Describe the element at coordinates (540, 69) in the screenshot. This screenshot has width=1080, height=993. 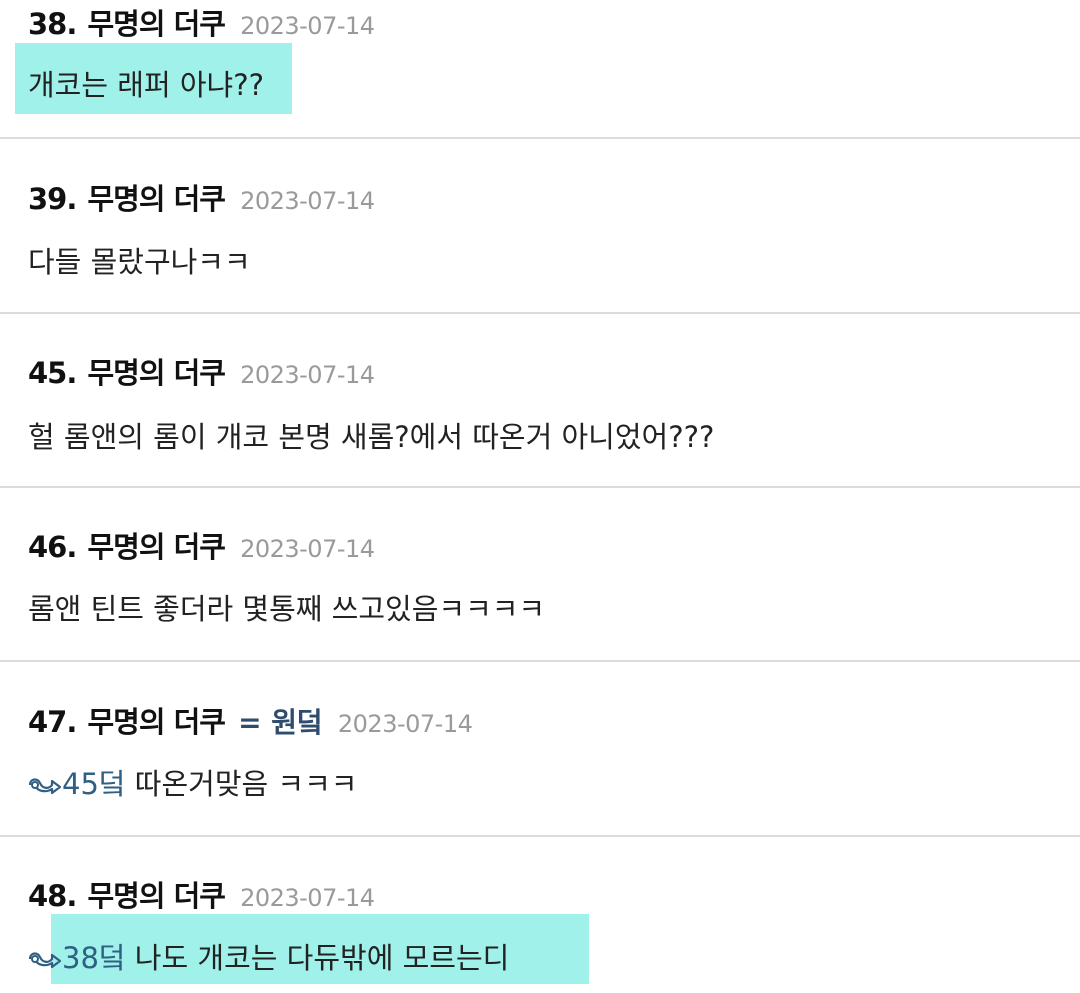
I see `comment-item: 38. 무명의 더쿠 2023-07-14 개코는 래퍼 아냐??` at that location.